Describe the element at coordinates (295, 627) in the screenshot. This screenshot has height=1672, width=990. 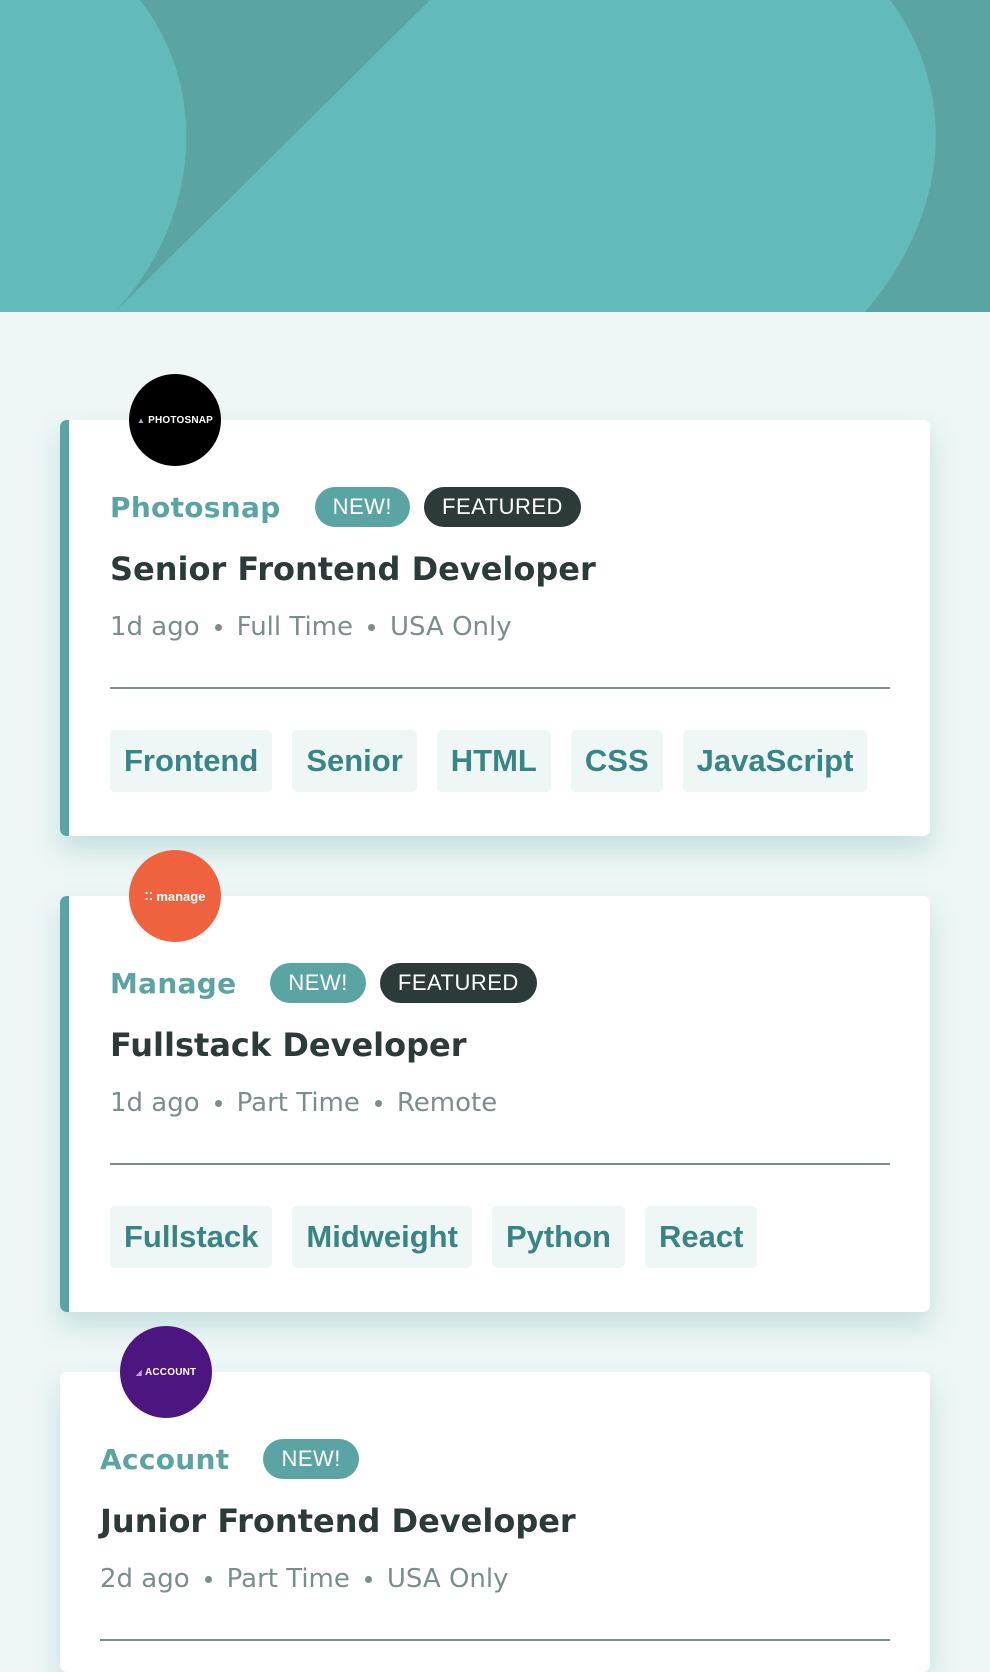
I see `contract-type: Full Time` at that location.